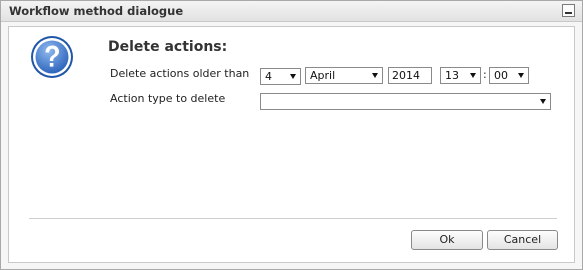  Describe the element at coordinates (291, 11) in the screenshot. I see `title-bar: Workflow method dialogue` at that location.